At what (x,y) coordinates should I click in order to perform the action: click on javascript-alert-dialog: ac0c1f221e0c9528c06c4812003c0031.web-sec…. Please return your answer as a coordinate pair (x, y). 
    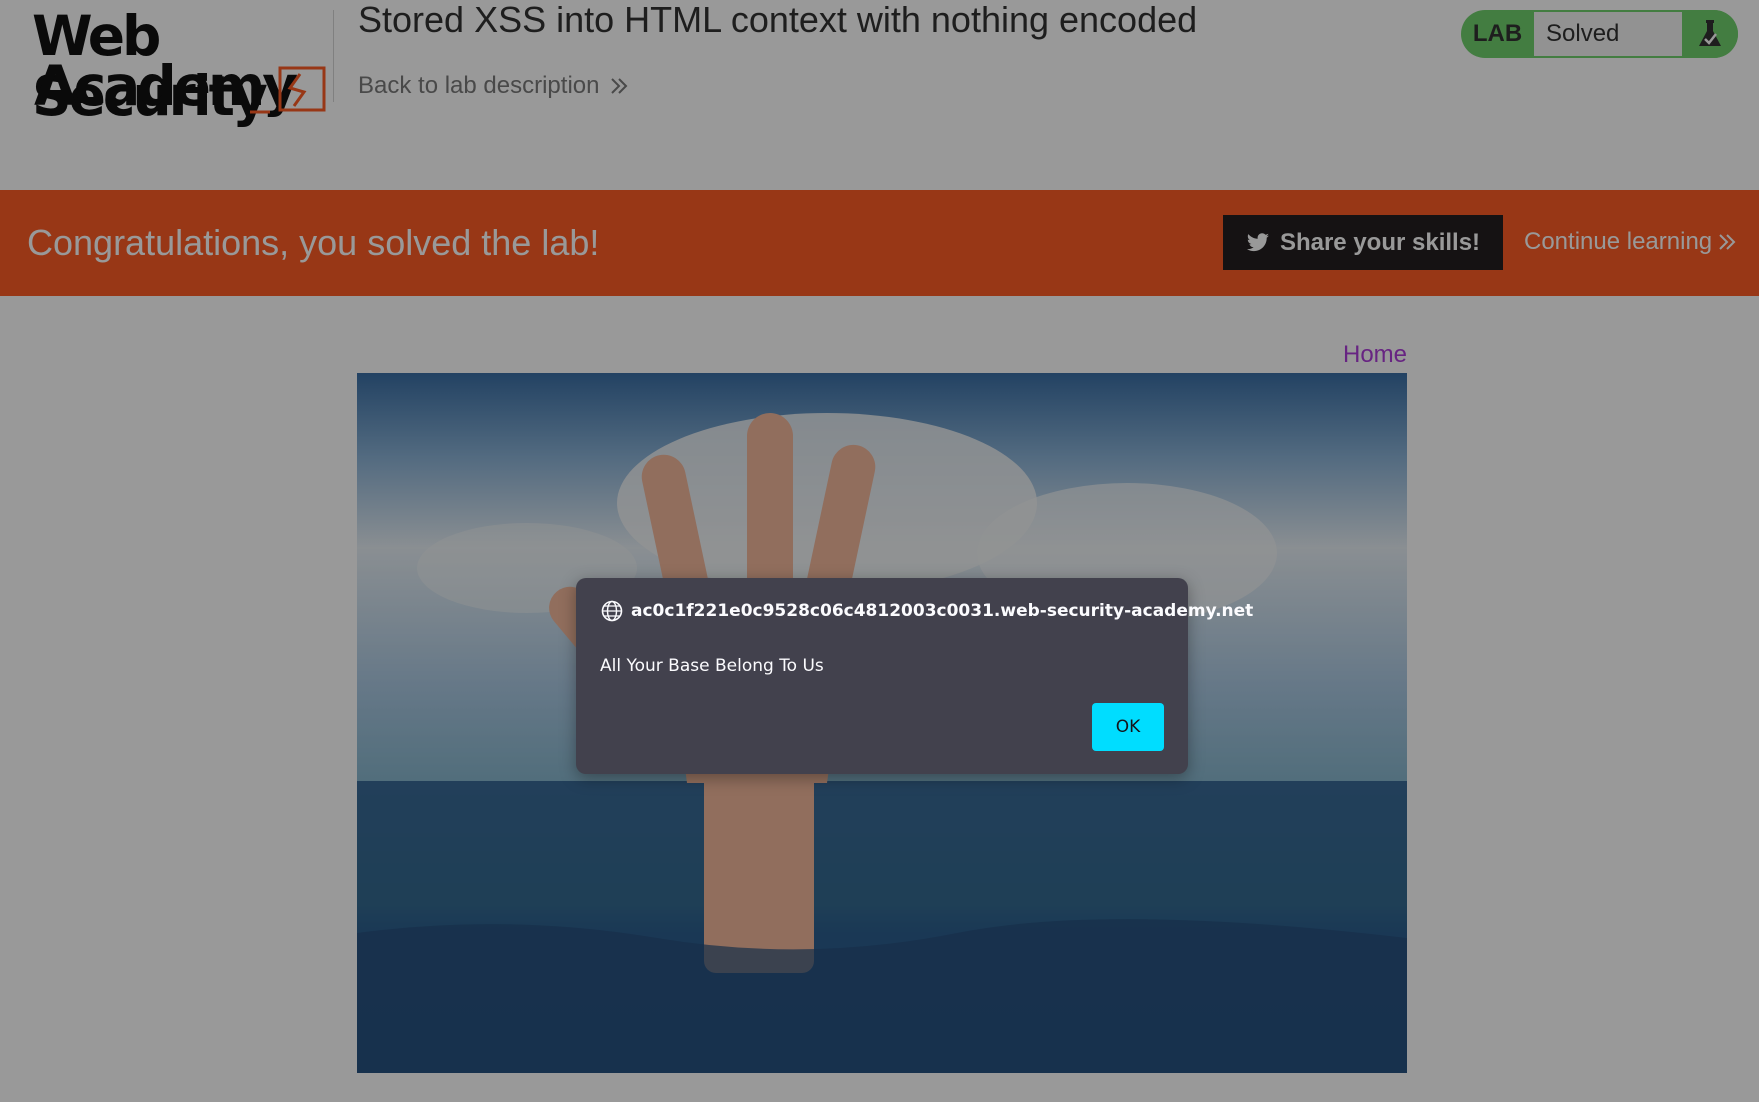
    Looking at the image, I should click on (914, 676).